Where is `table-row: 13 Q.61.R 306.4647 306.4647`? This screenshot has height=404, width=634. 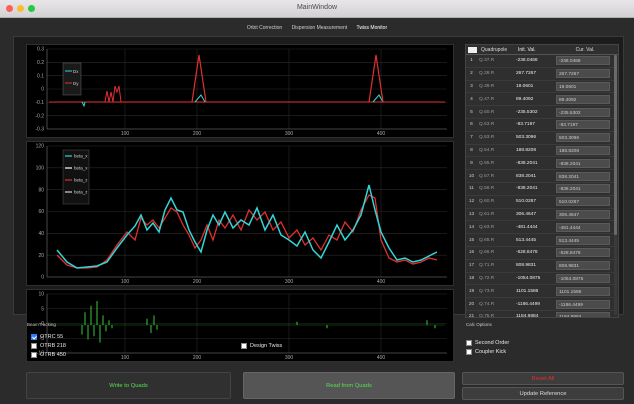 table-row: 13 Q.61.R 306.4647 306.4647 is located at coordinates (542, 215).